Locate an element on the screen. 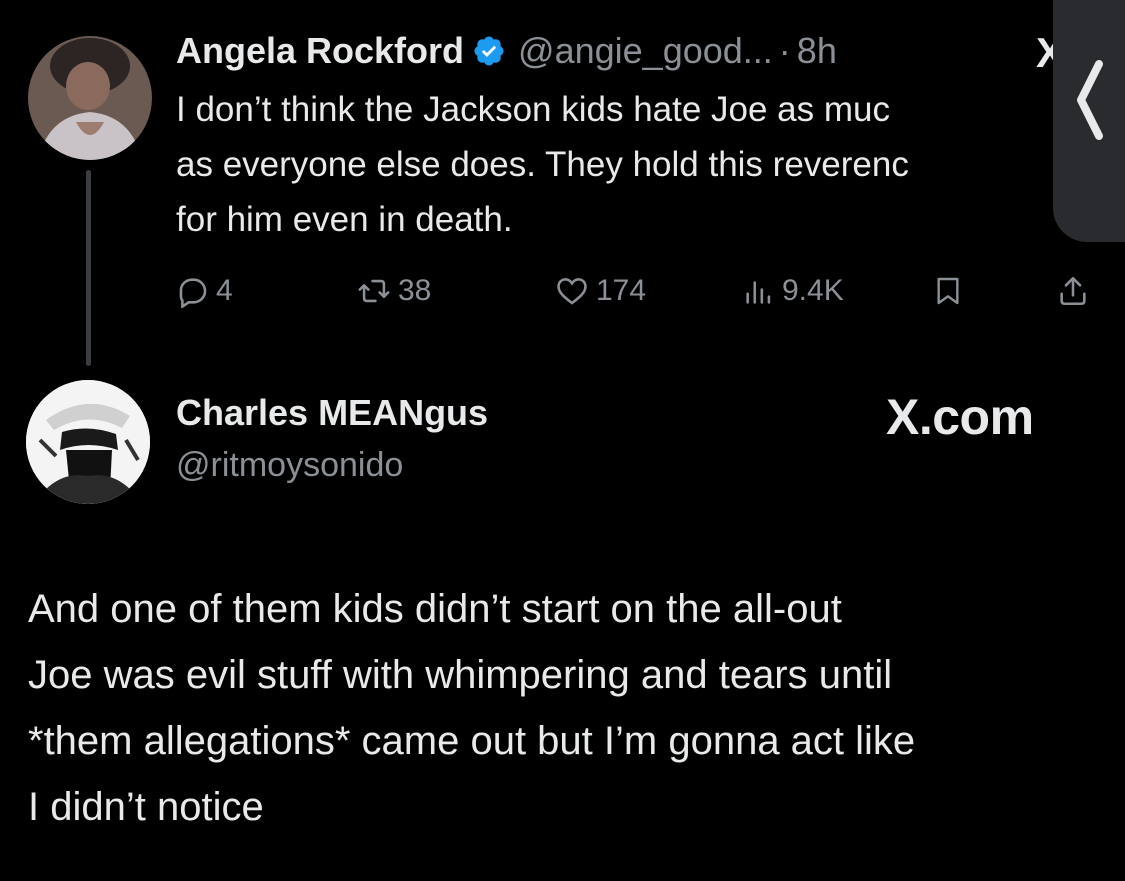  repost-button: 38 is located at coordinates (393, 291).